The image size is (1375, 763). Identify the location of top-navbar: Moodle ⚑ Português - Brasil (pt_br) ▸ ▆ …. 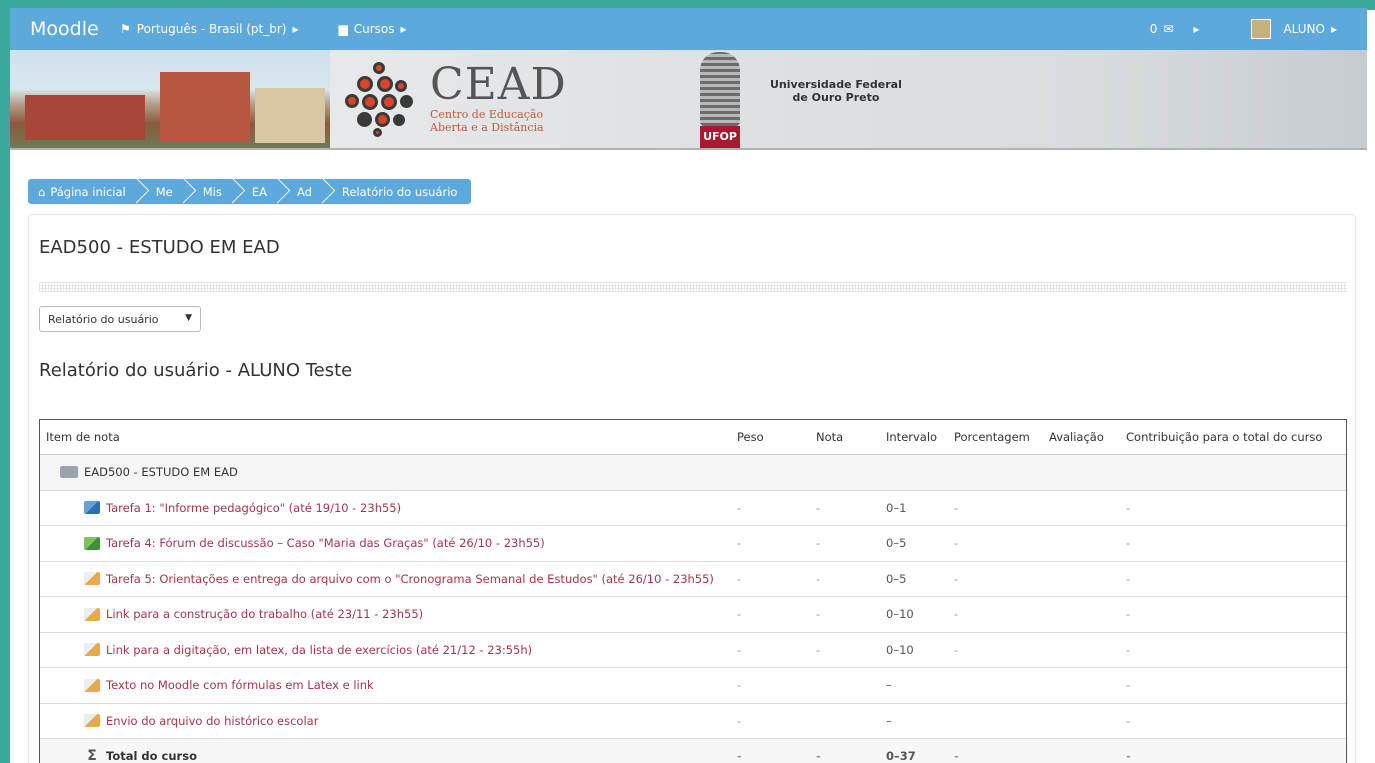
(688, 29).